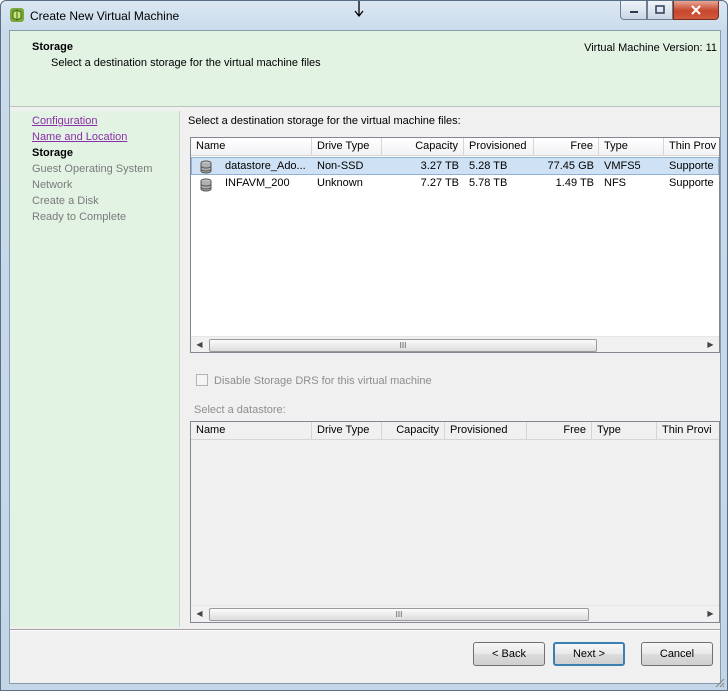  I want to click on cell-capacity: 7.27 TB, so click(439, 183).